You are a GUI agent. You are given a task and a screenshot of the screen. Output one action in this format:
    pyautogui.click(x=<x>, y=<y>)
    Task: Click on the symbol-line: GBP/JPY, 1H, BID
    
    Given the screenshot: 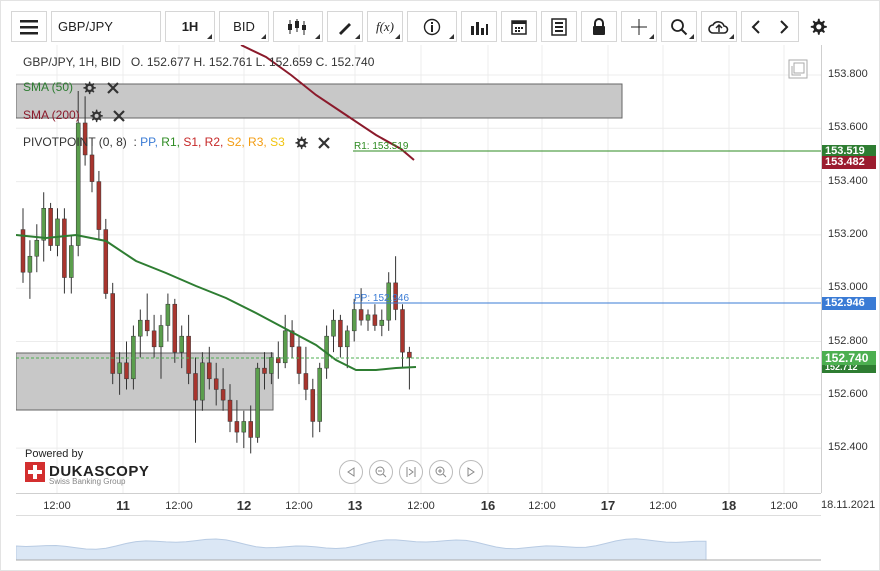 What is the action you would take?
    pyautogui.click(x=72, y=62)
    